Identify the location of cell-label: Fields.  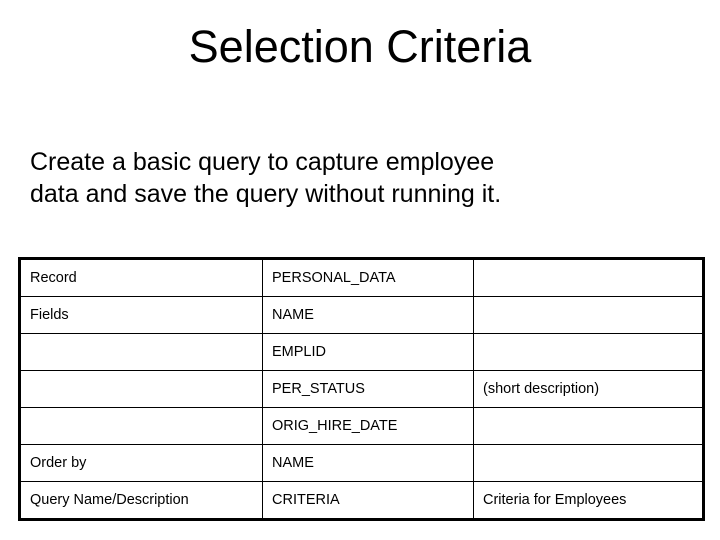
(141, 315).